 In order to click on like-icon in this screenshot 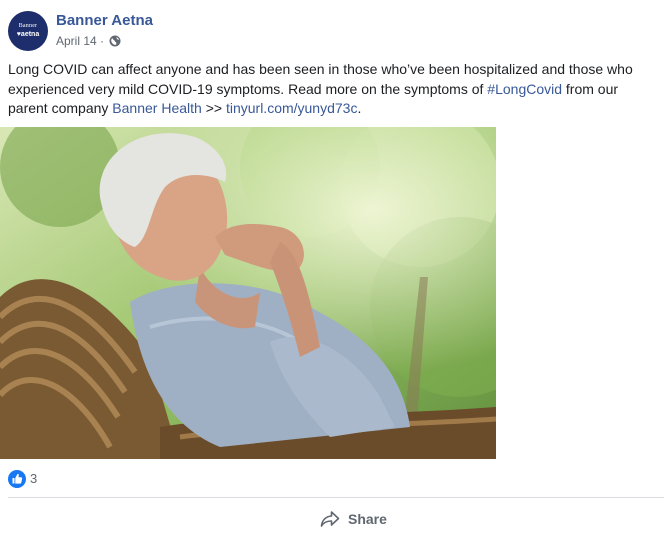, I will do `click(17, 479)`.